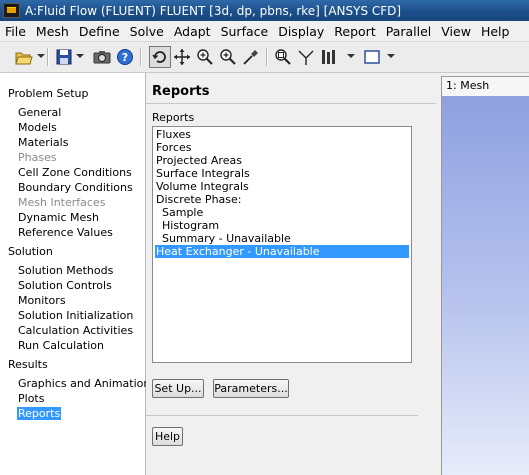 Image resolution: width=529 pixels, height=475 pixels. What do you see at coordinates (306, 57) in the screenshot?
I see `axes-icon` at bounding box center [306, 57].